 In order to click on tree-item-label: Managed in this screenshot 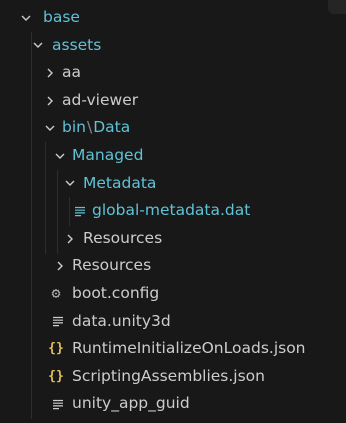, I will do `click(108, 154)`.